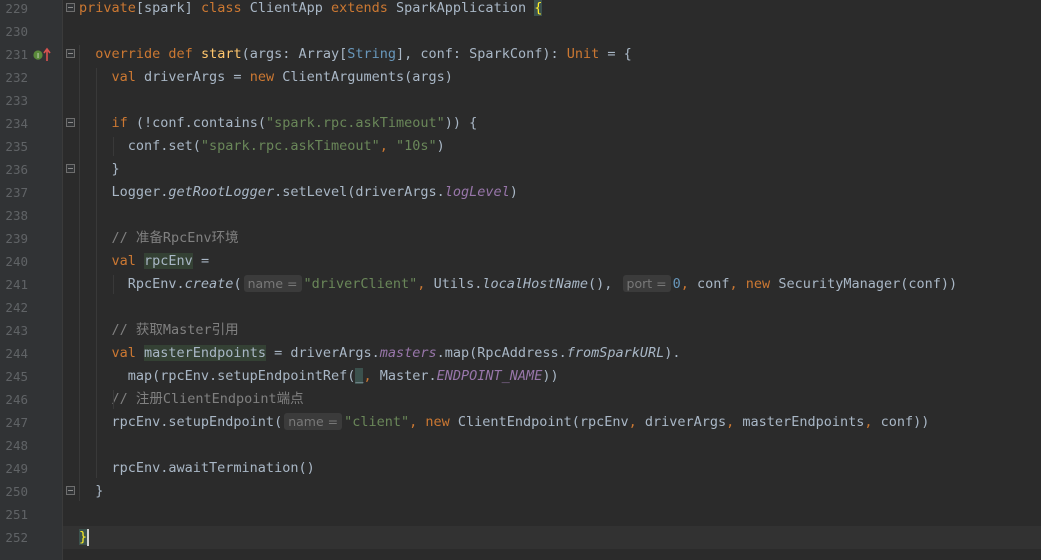 The width and height of the screenshot is (1041, 560). Describe the element at coordinates (14, 10) in the screenshot. I see `line-number: 229` at that location.